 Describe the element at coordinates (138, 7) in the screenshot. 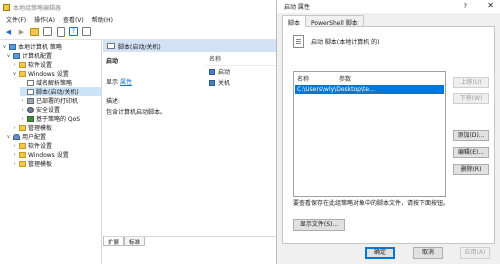

I see `gpe-titlebar: 本地组策略编辑器` at that location.